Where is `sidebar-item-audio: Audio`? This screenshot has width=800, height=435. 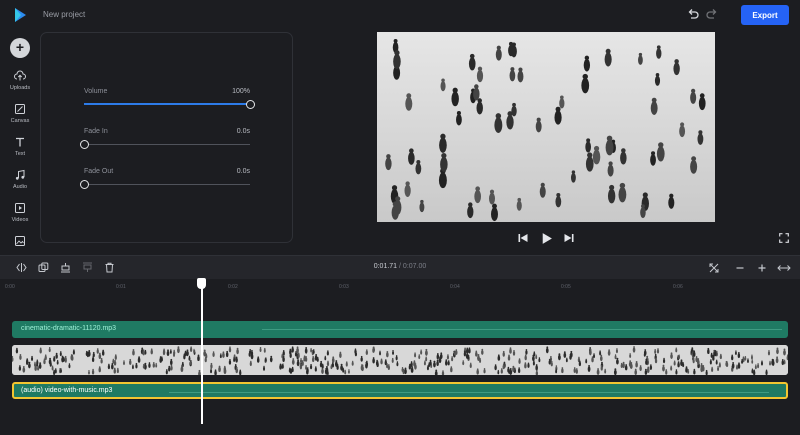
sidebar-item-audio: Audio is located at coordinates (20, 184).